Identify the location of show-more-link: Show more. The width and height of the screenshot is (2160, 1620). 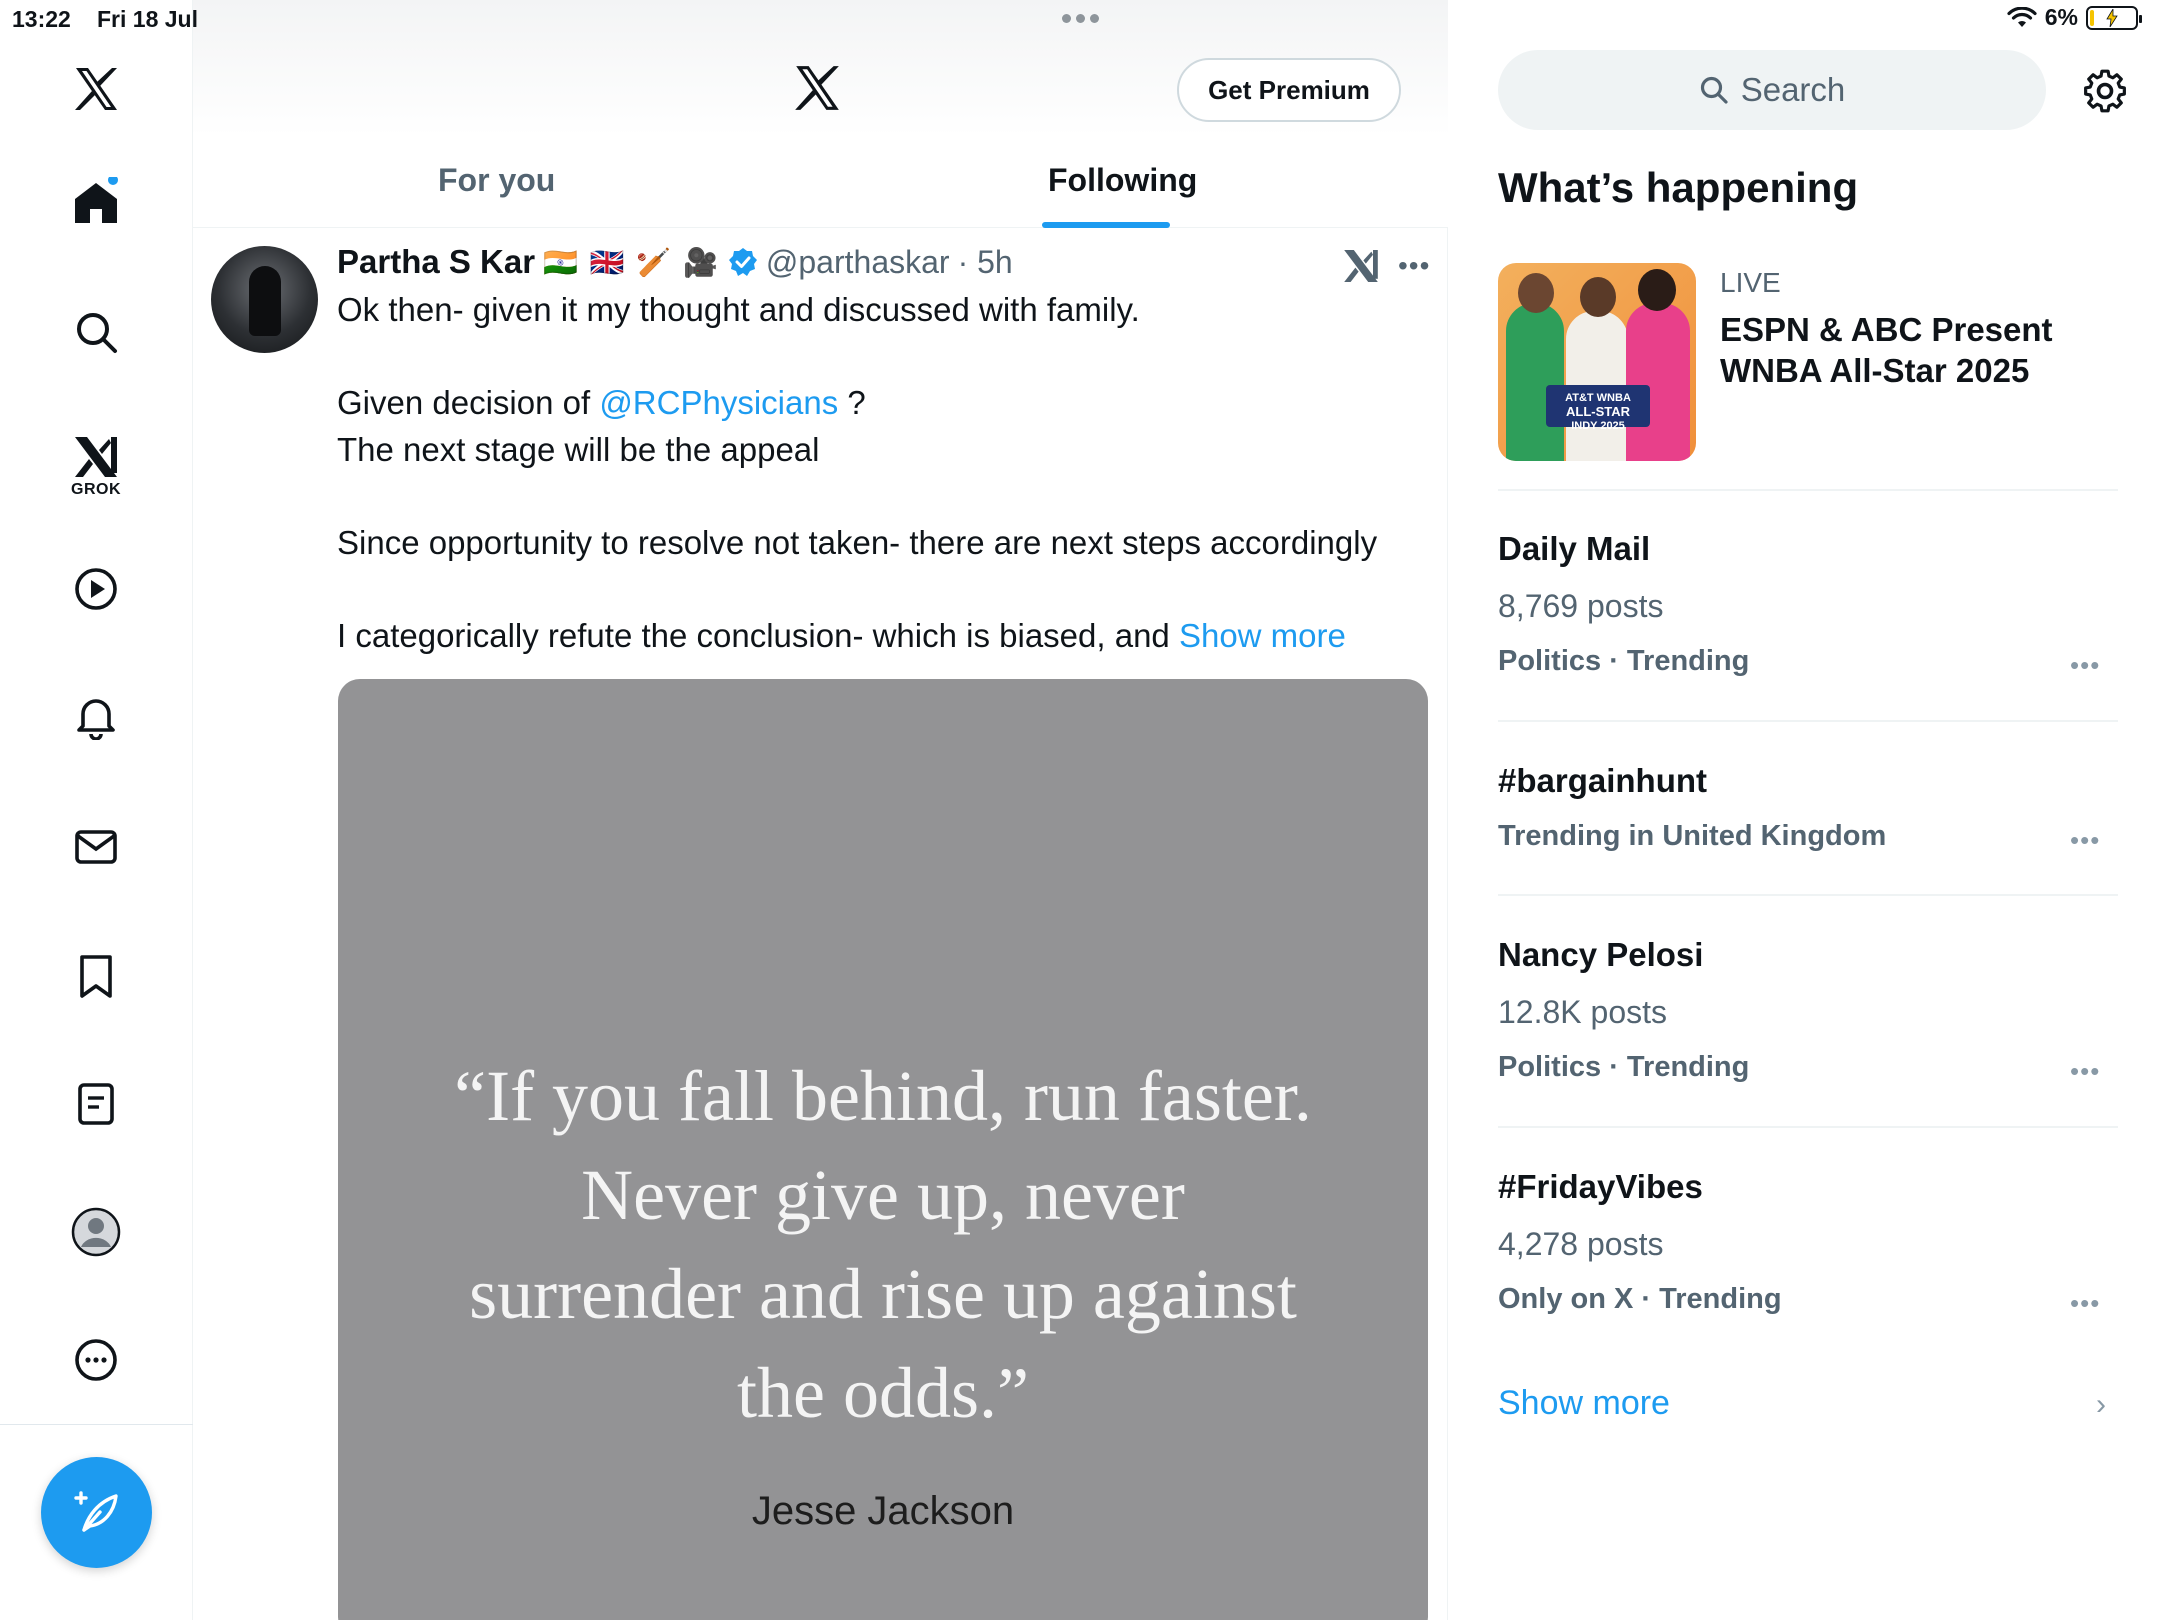
(1262, 635).